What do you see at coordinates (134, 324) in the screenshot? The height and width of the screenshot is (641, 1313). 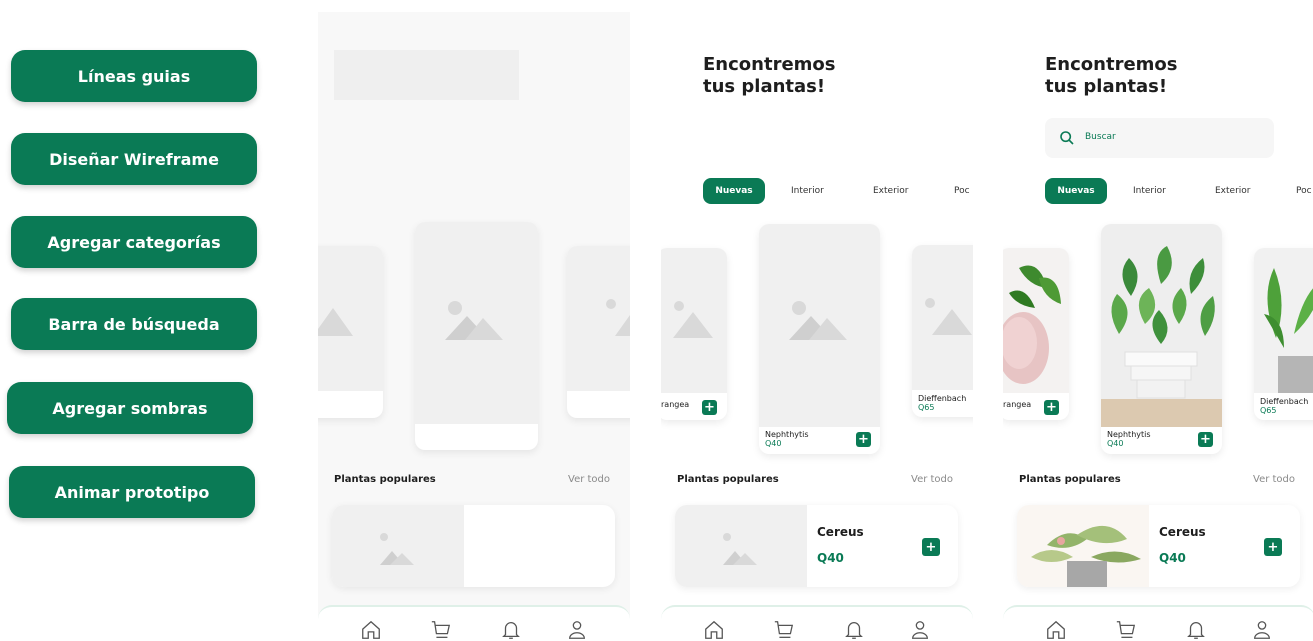 I see `step-barra-busqueda-button: Barra de búsqueda` at bounding box center [134, 324].